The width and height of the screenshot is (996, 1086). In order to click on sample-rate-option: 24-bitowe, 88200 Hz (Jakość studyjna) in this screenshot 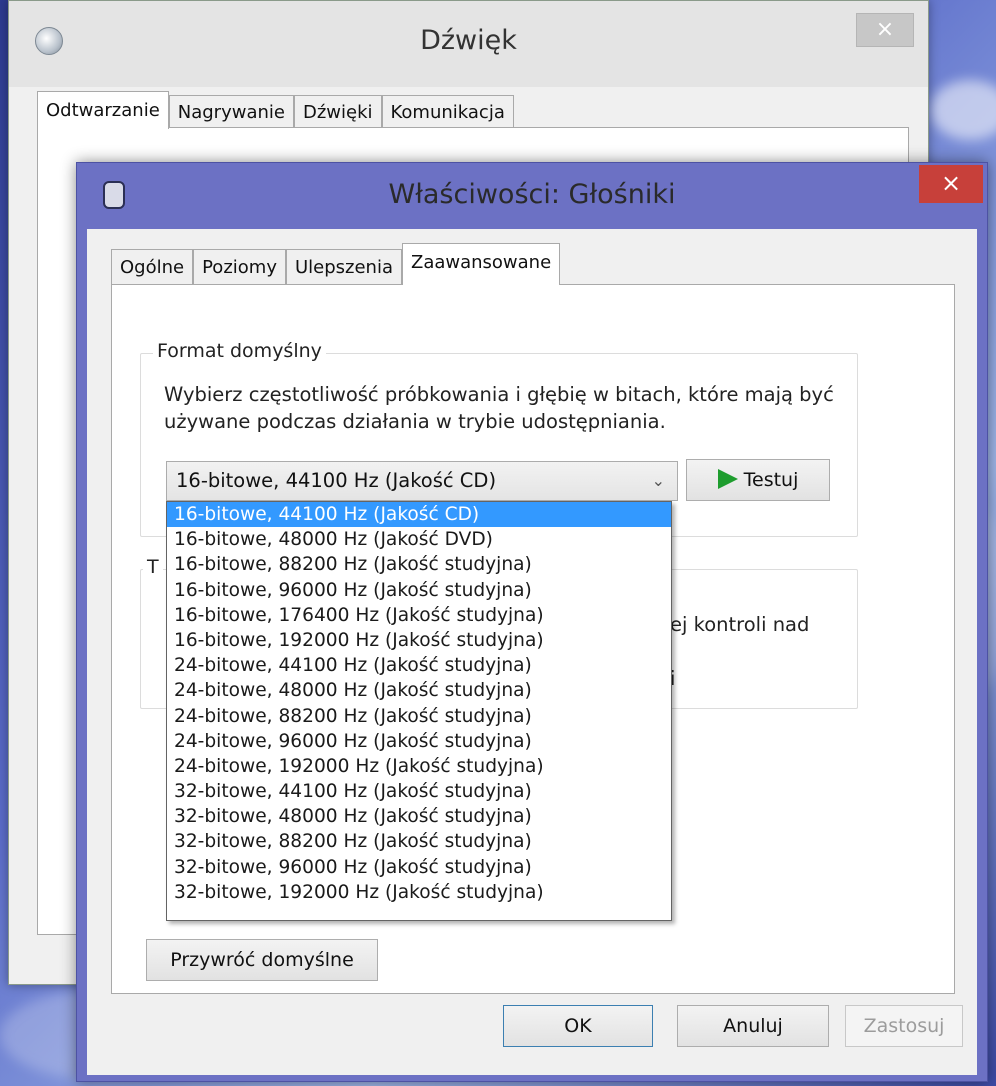, I will do `click(419, 716)`.